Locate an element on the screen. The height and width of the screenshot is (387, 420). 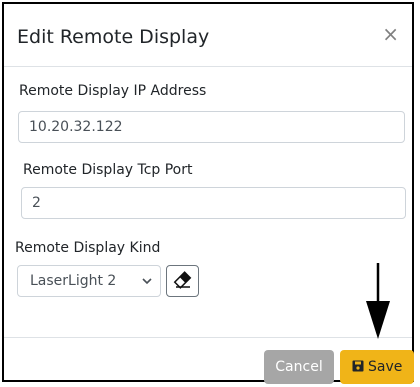
save-label: Save is located at coordinates (385, 367).